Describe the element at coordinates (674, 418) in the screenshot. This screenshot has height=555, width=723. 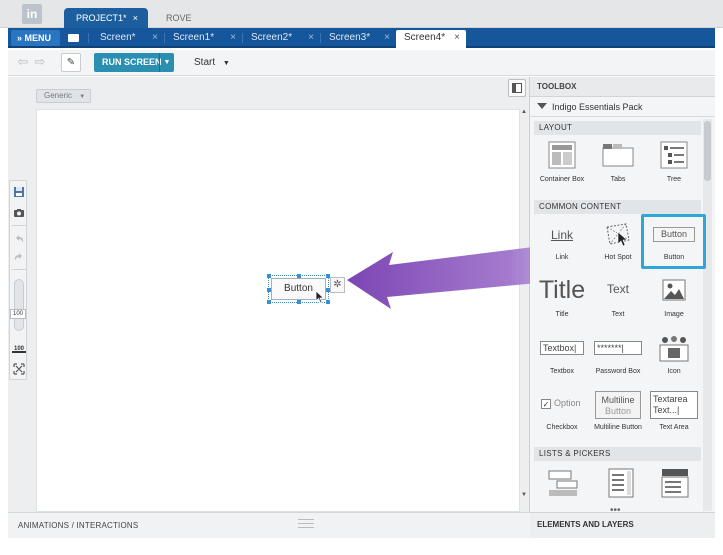
I see `toolbox-item-text-area: Textarea Text...| Text Area` at that location.